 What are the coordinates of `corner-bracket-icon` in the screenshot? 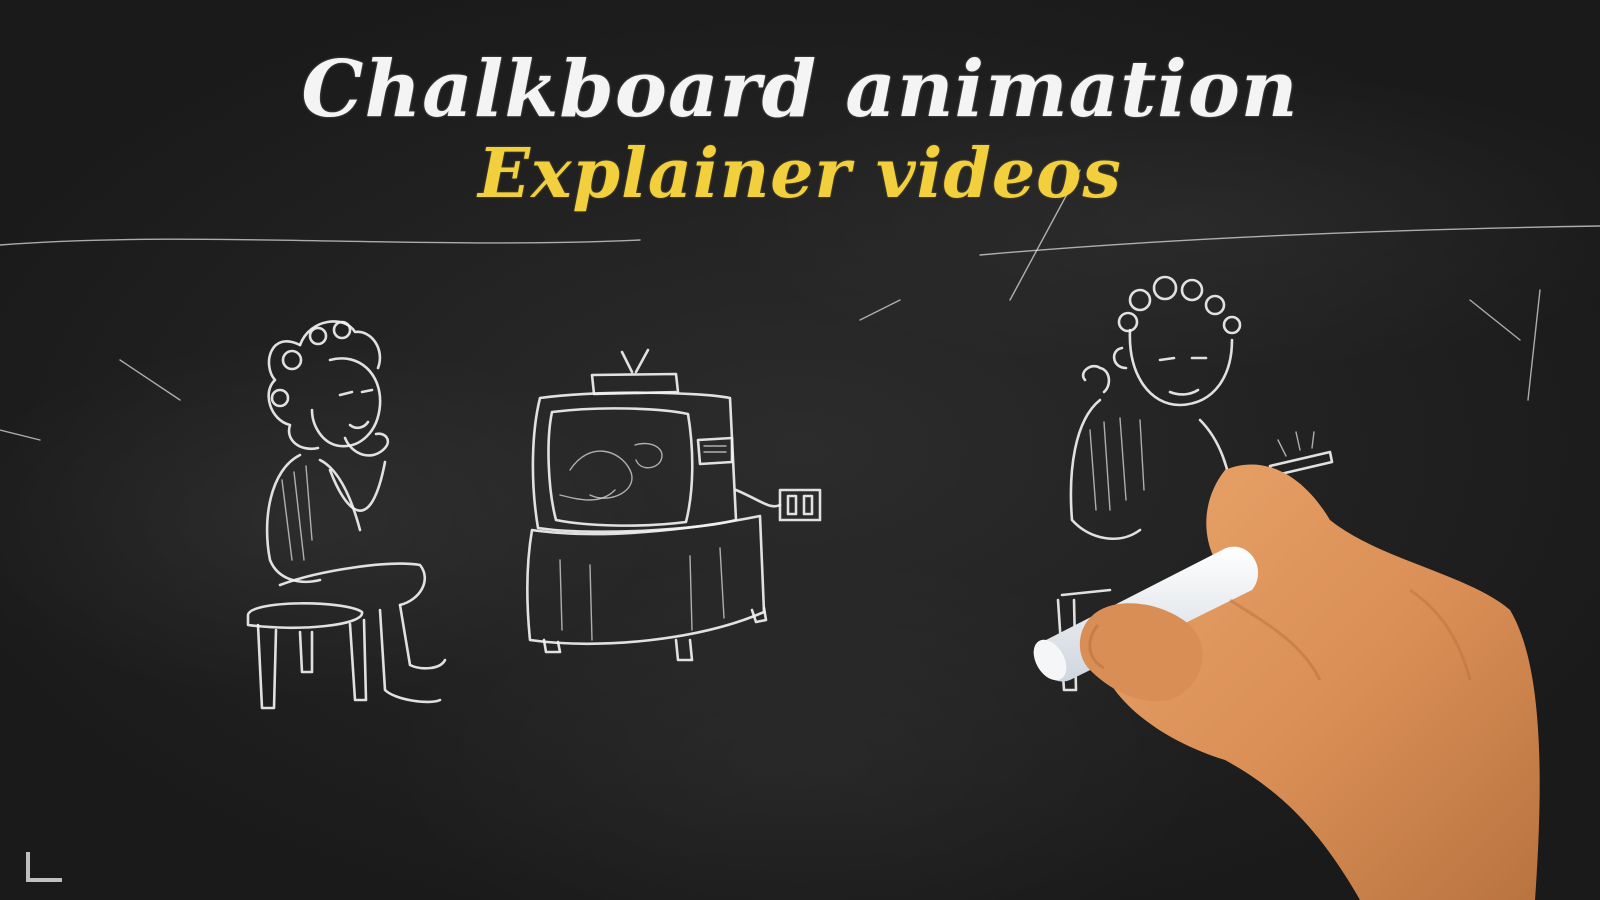 It's located at (44, 867).